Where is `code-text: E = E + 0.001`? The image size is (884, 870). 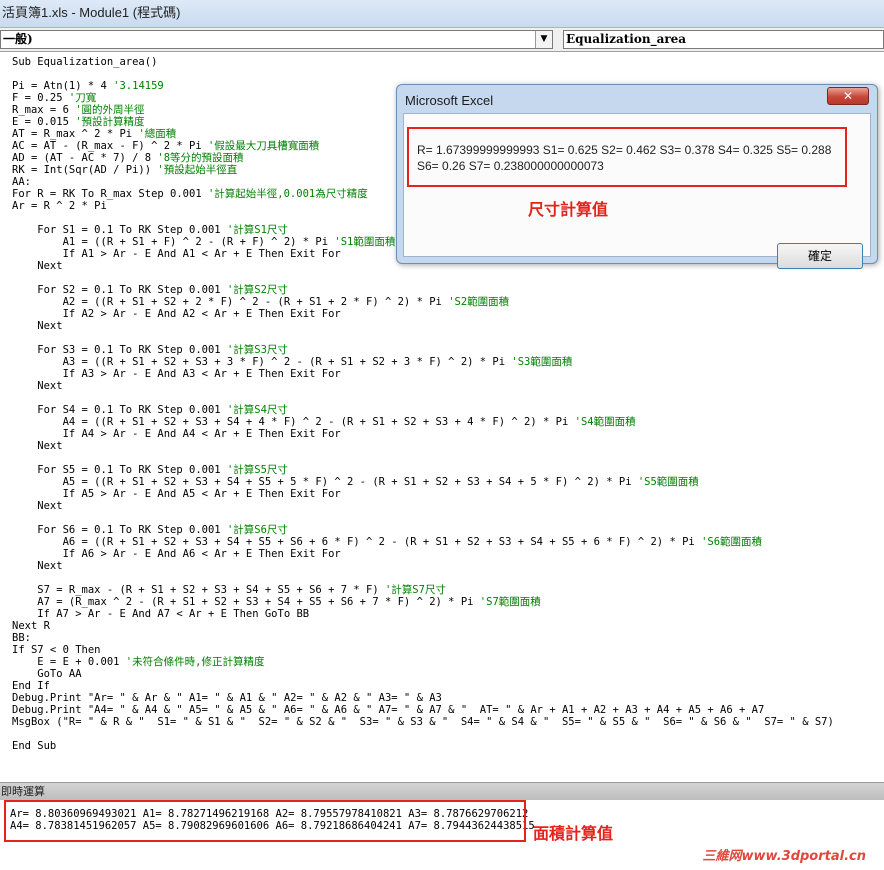
code-text: E = E + 0.001 is located at coordinates (69, 662).